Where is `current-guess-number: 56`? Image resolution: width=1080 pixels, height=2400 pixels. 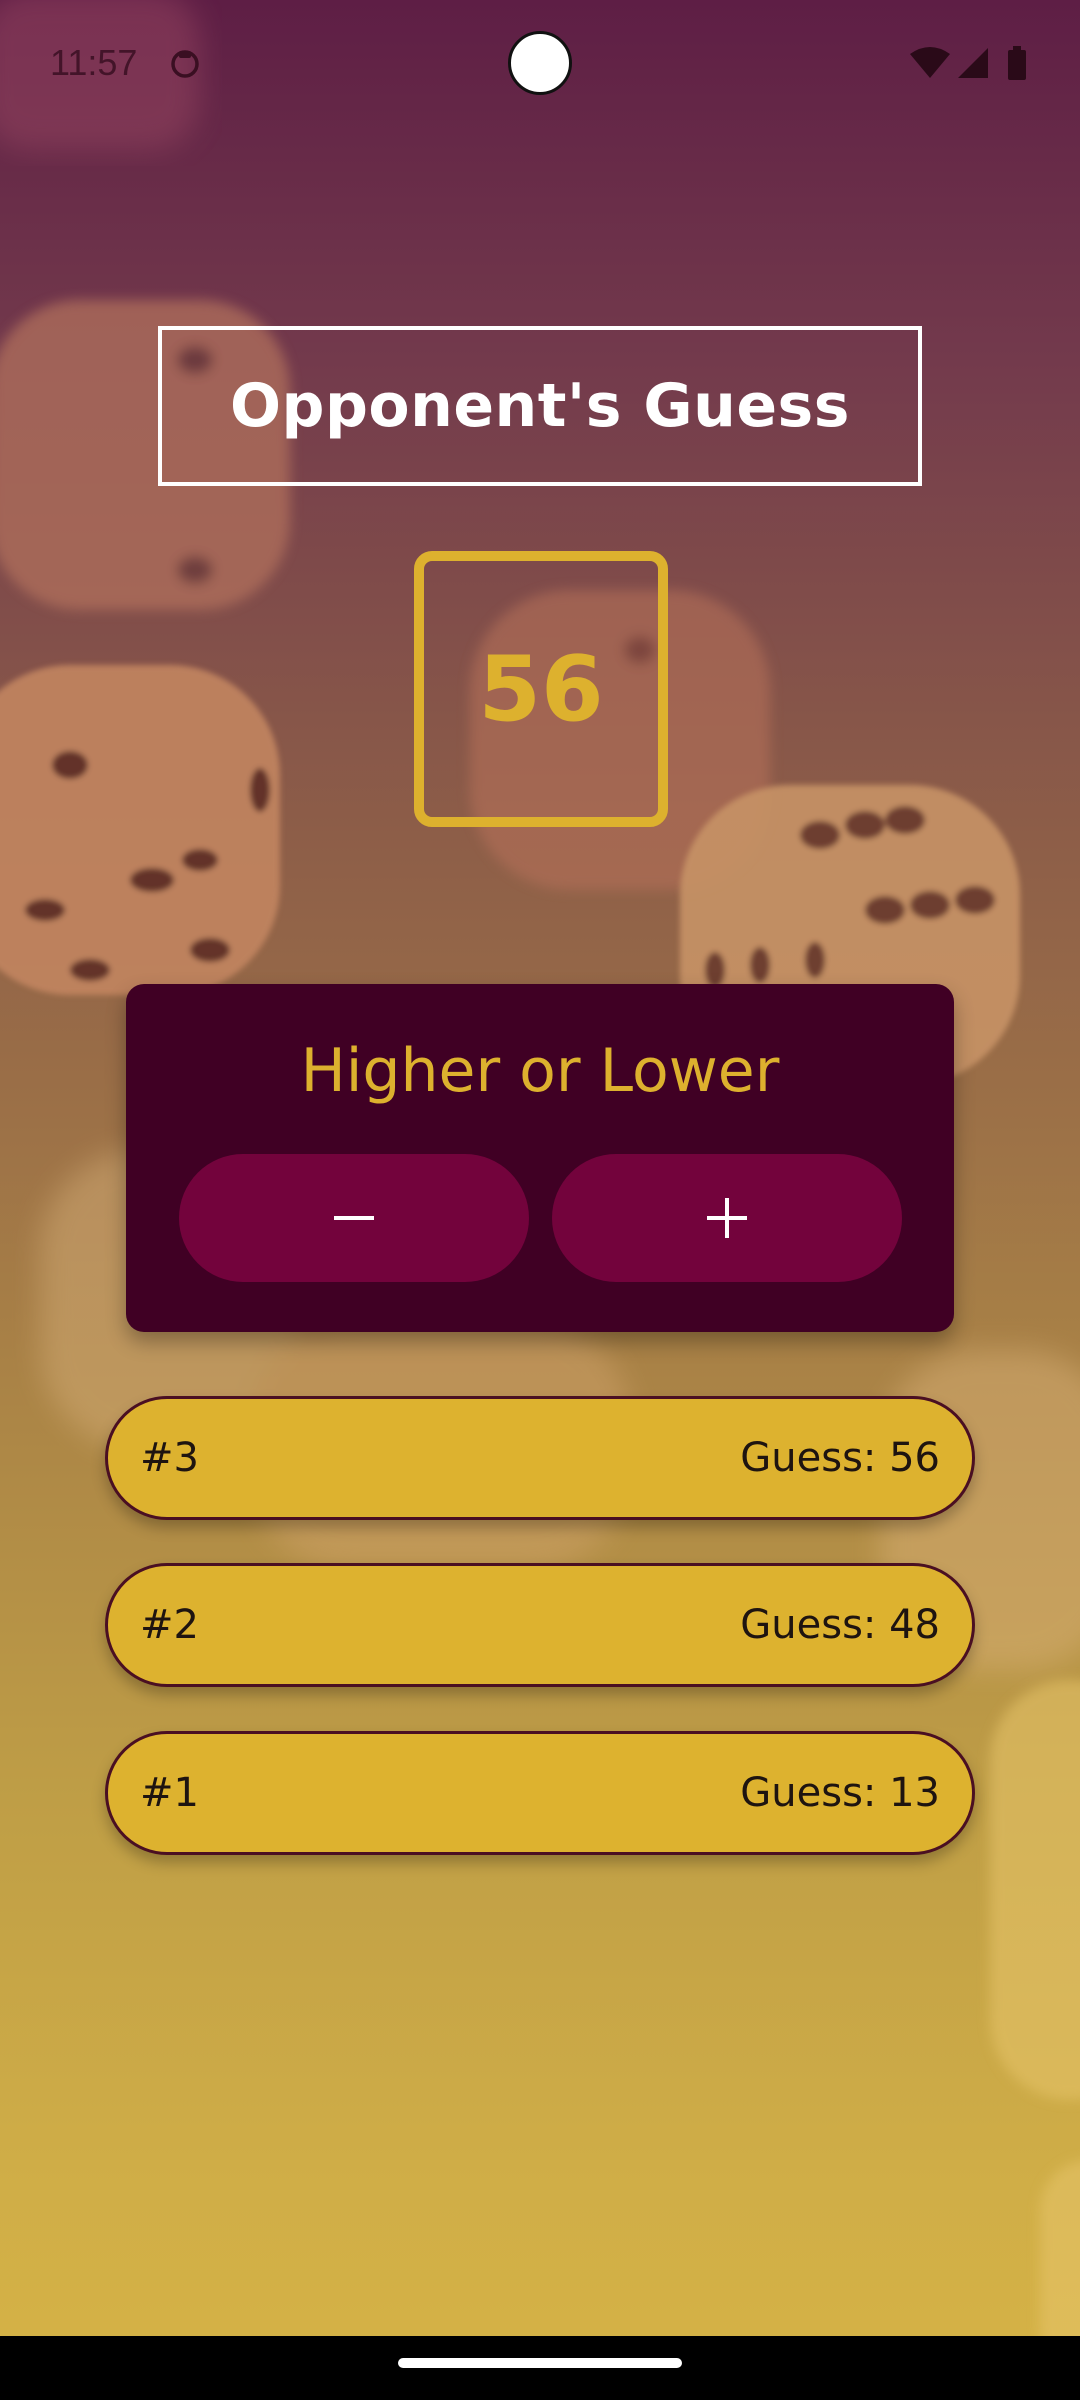
current-guess-number: 56 is located at coordinates (541, 689).